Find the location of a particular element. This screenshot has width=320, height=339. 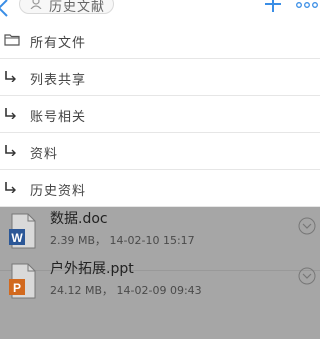

plus-icon is located at coordinates (273, 6).